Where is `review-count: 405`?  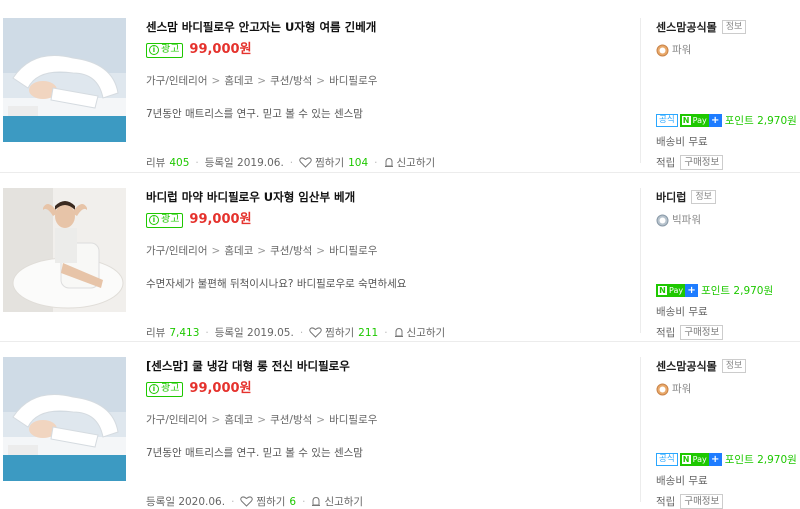 review-count: 405 is located at coordinates (179, 162).